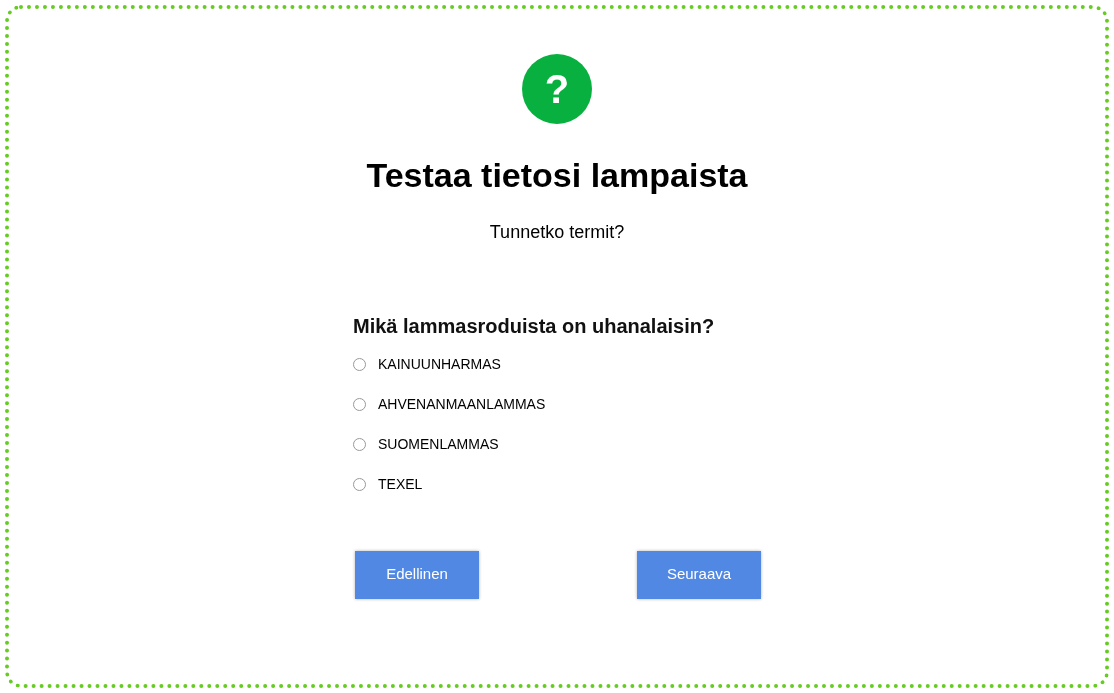 This screenshot has width=1114, height=693. Describe the element at coordinates (557, 89) in the screenshot. I see `question-icon: ?` at that location.